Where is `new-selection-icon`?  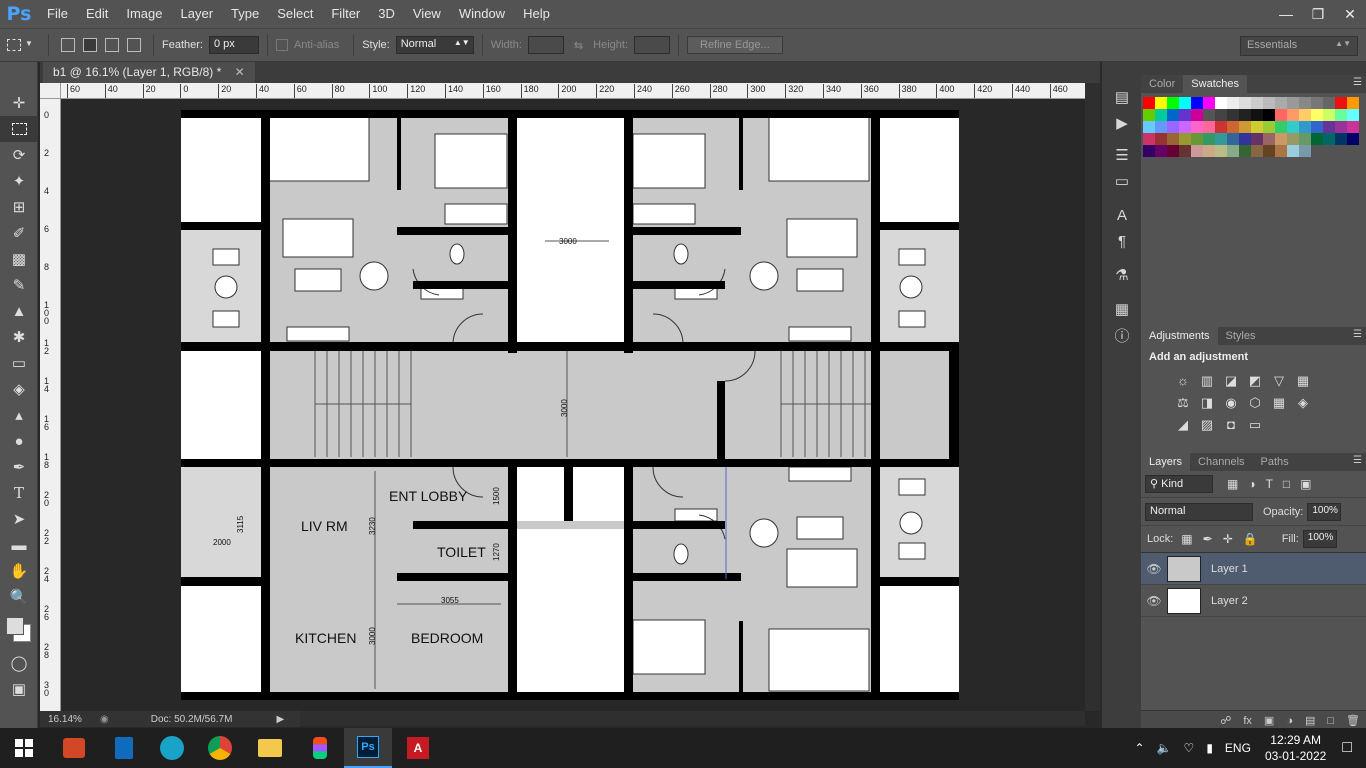
new-selection-icon is located at coordinates (68, 45).